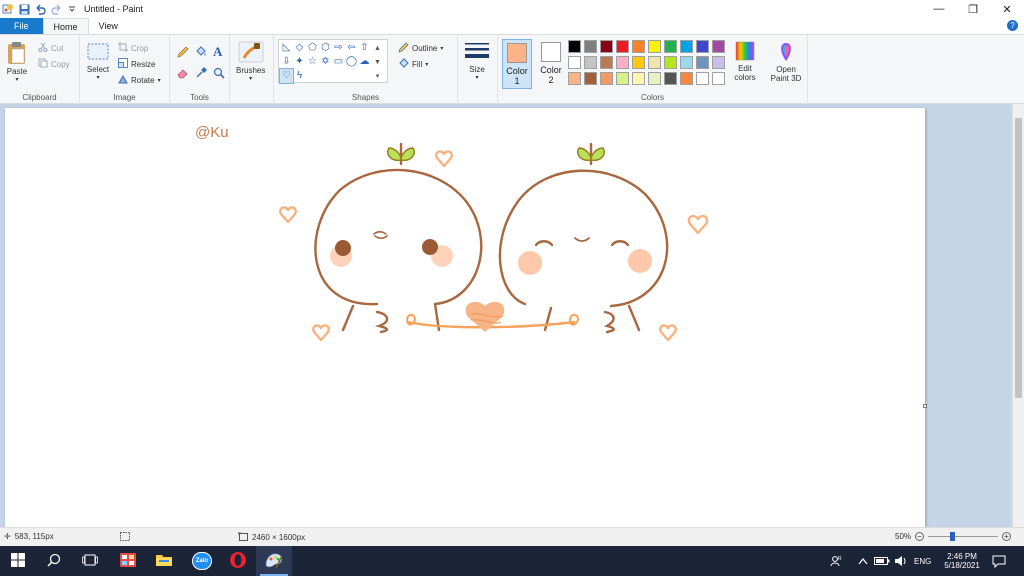  I want to click on paint-app-icon, so click(8, 9).